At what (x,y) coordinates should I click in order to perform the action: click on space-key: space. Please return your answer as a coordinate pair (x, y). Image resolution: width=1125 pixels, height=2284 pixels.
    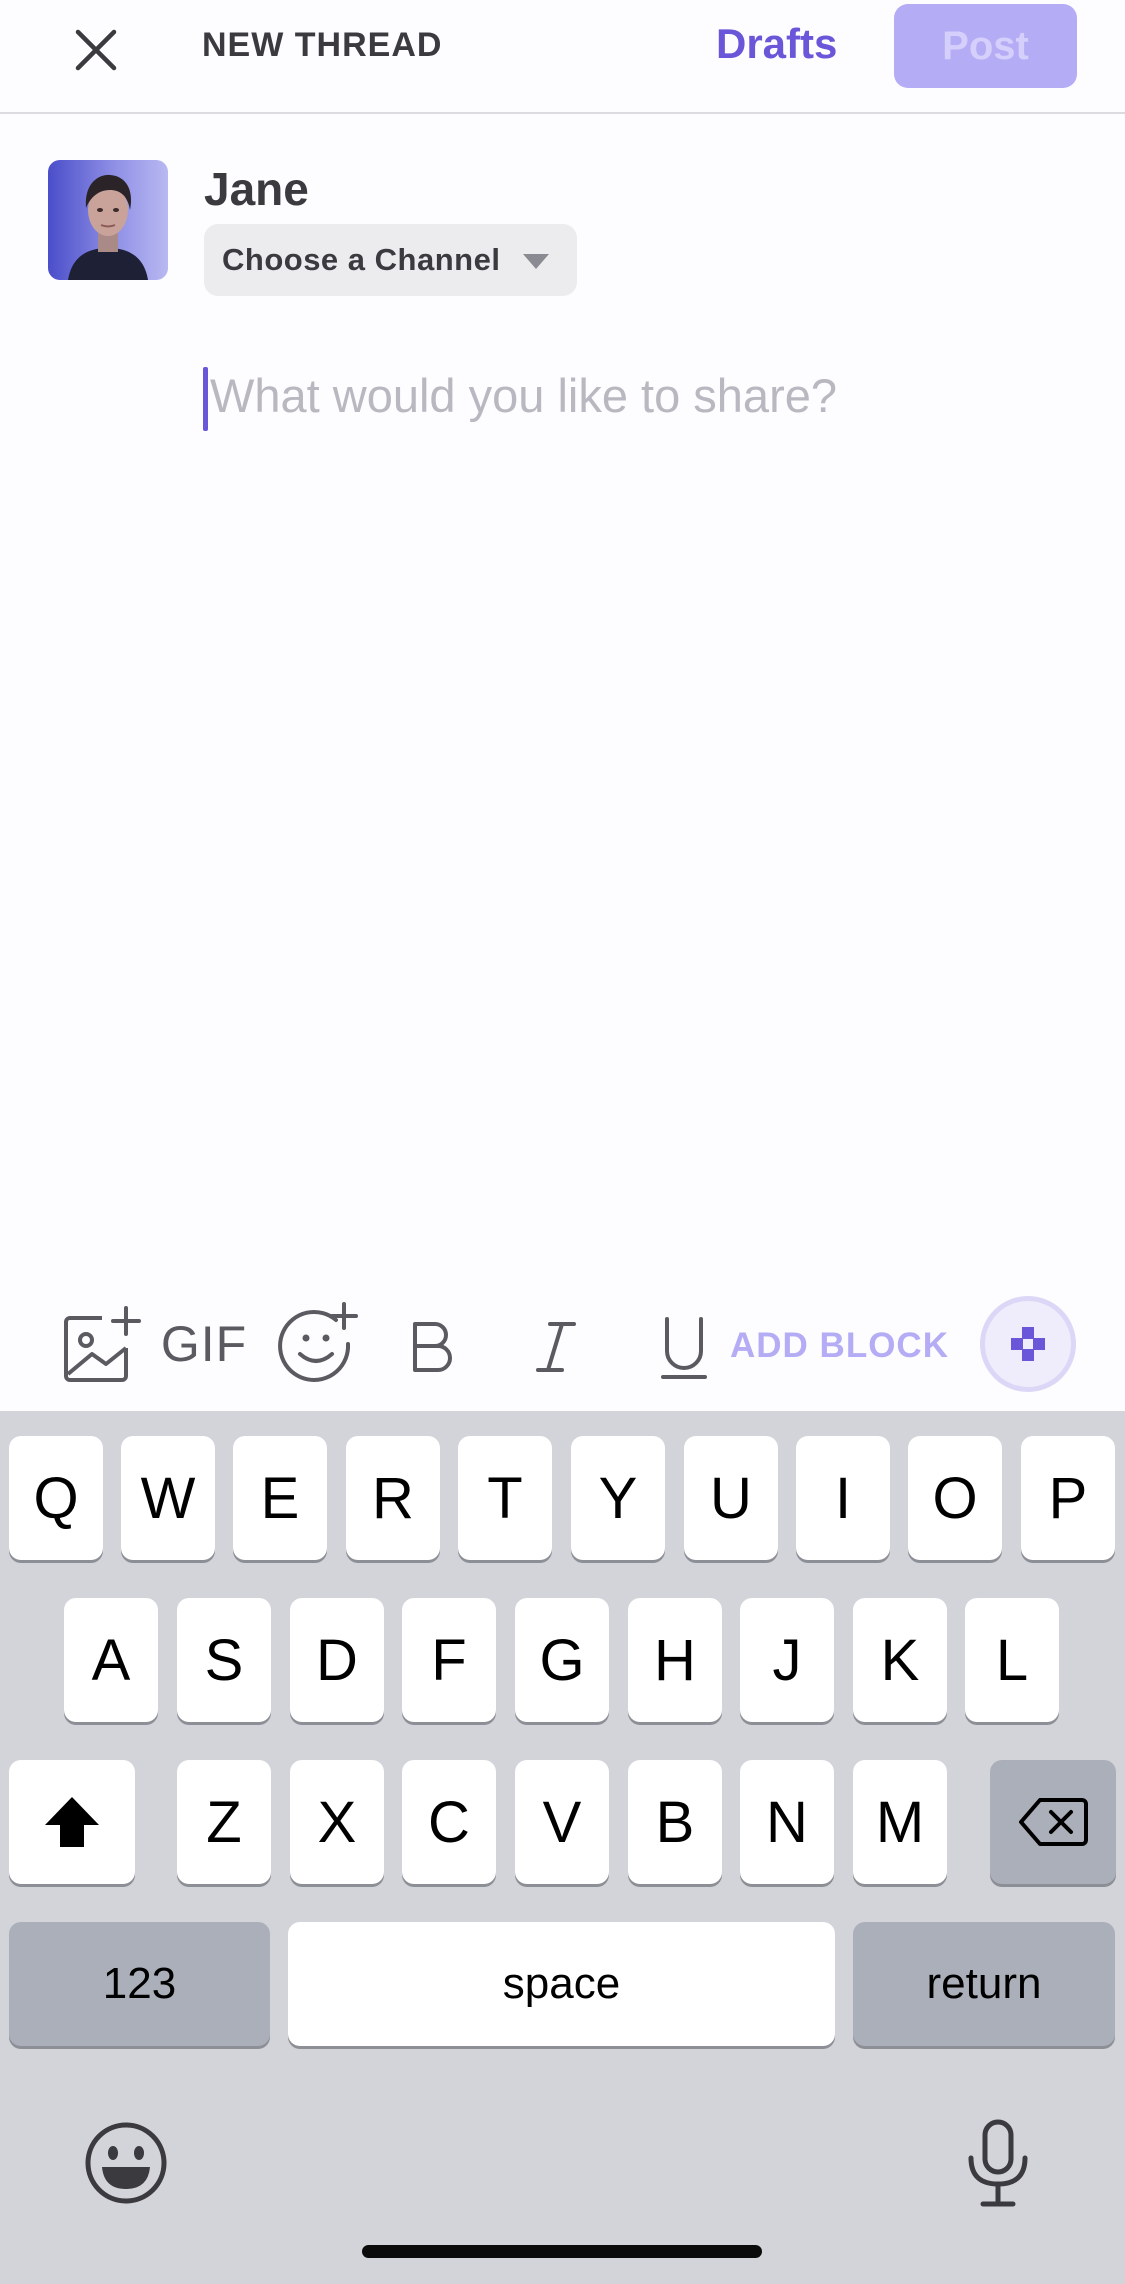
    Looking at the image, I should click on (561, 1984).